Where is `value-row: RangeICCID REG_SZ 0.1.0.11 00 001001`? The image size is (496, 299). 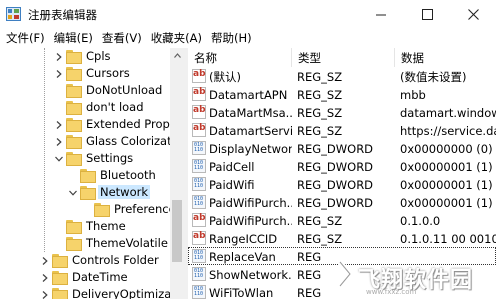 value-row: RangeICCID REG_SZ 0.1.0.11 00 001001 is located at coordinates (342, 238).